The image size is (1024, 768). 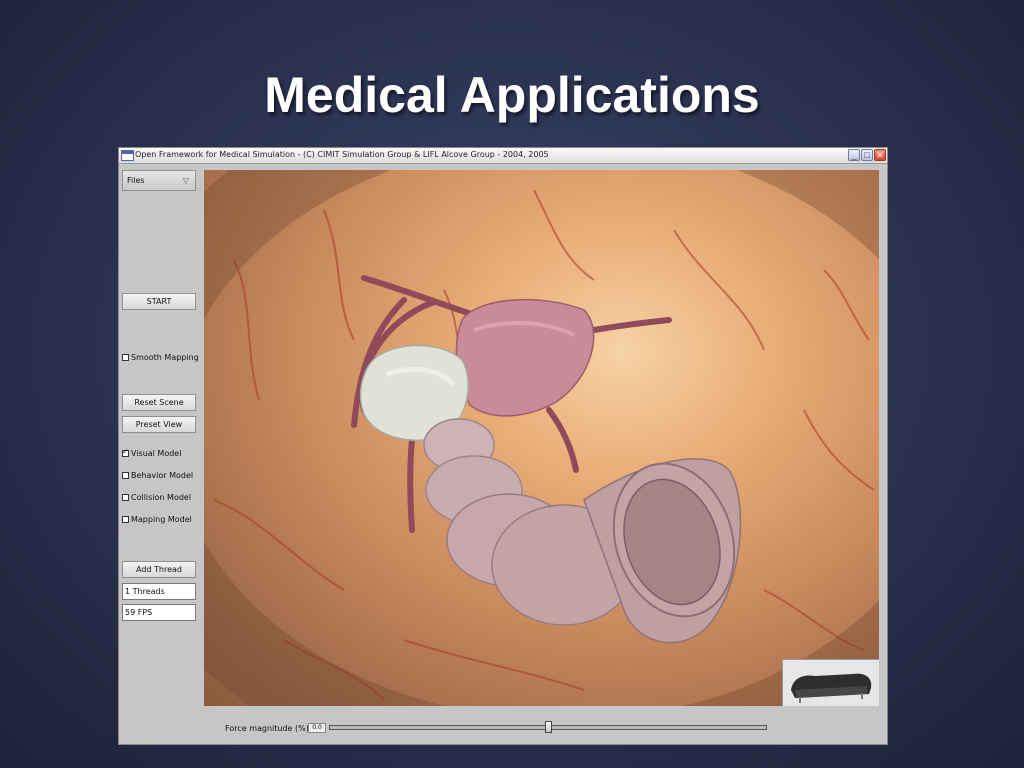 What do you see at coordinates (267, 728) in the screenshot?
I see `force-magnitude-label: Force magnitude (%)` at bounding box center [267, 728].